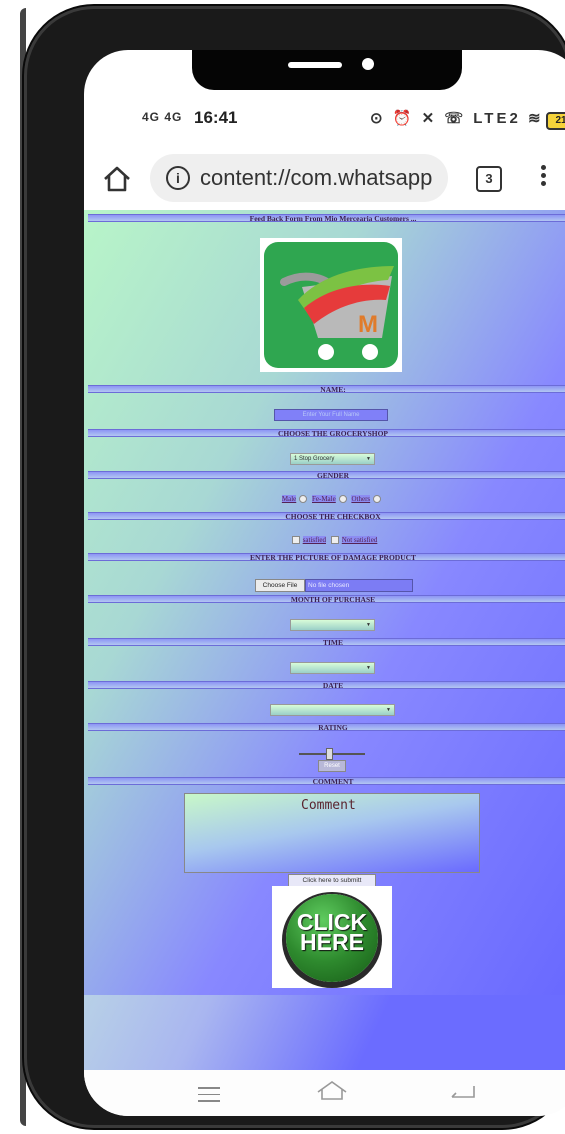 The height and width of the screenshot is (1134, 565). Describe the element at coordinates (216, 117) in the screenshot. I see `status-time: 16:41` at that location.